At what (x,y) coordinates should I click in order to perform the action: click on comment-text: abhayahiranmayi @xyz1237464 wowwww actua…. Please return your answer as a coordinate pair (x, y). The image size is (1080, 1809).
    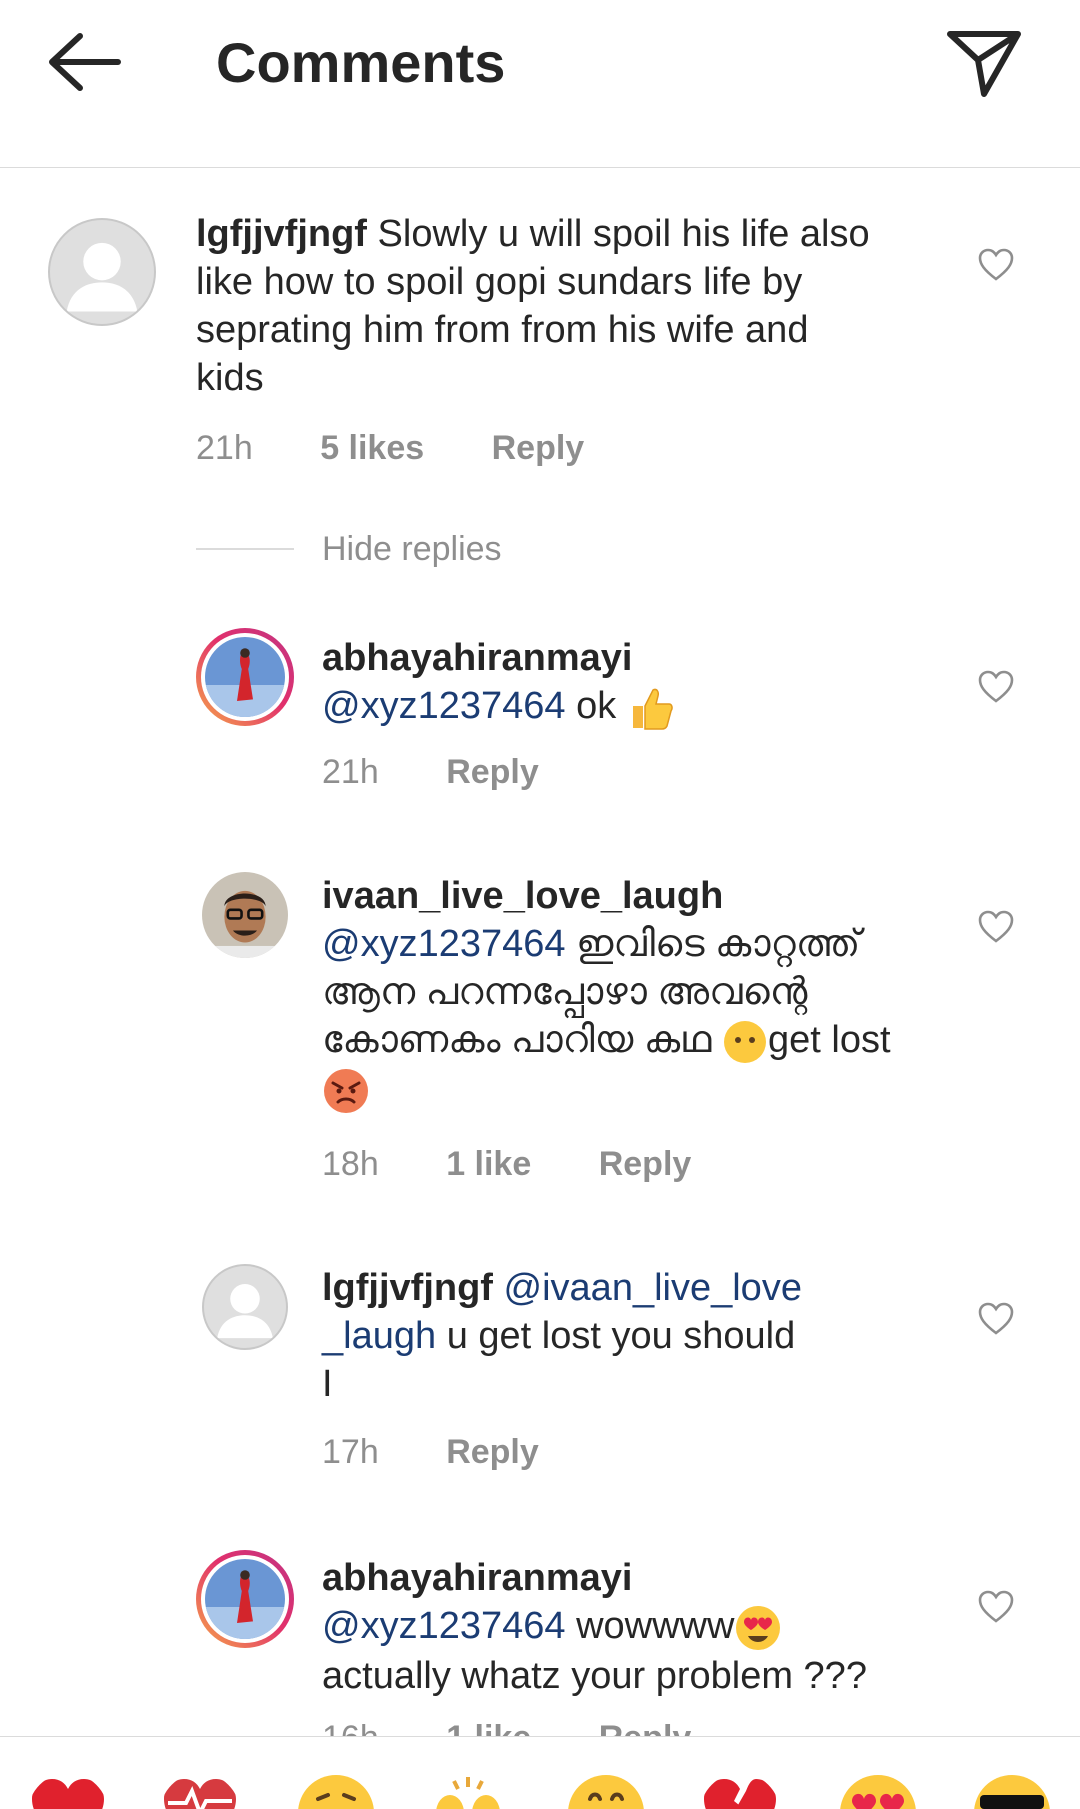
    Looking at the image, I should click on (652, 1627).